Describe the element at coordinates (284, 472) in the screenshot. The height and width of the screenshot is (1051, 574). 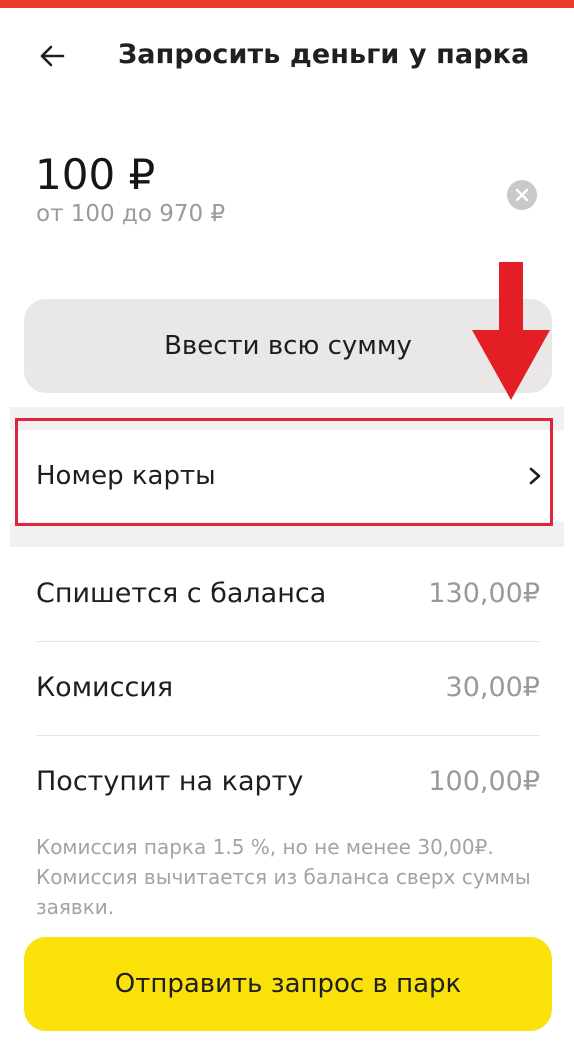
I see `annotation-highlight-box` at that location.